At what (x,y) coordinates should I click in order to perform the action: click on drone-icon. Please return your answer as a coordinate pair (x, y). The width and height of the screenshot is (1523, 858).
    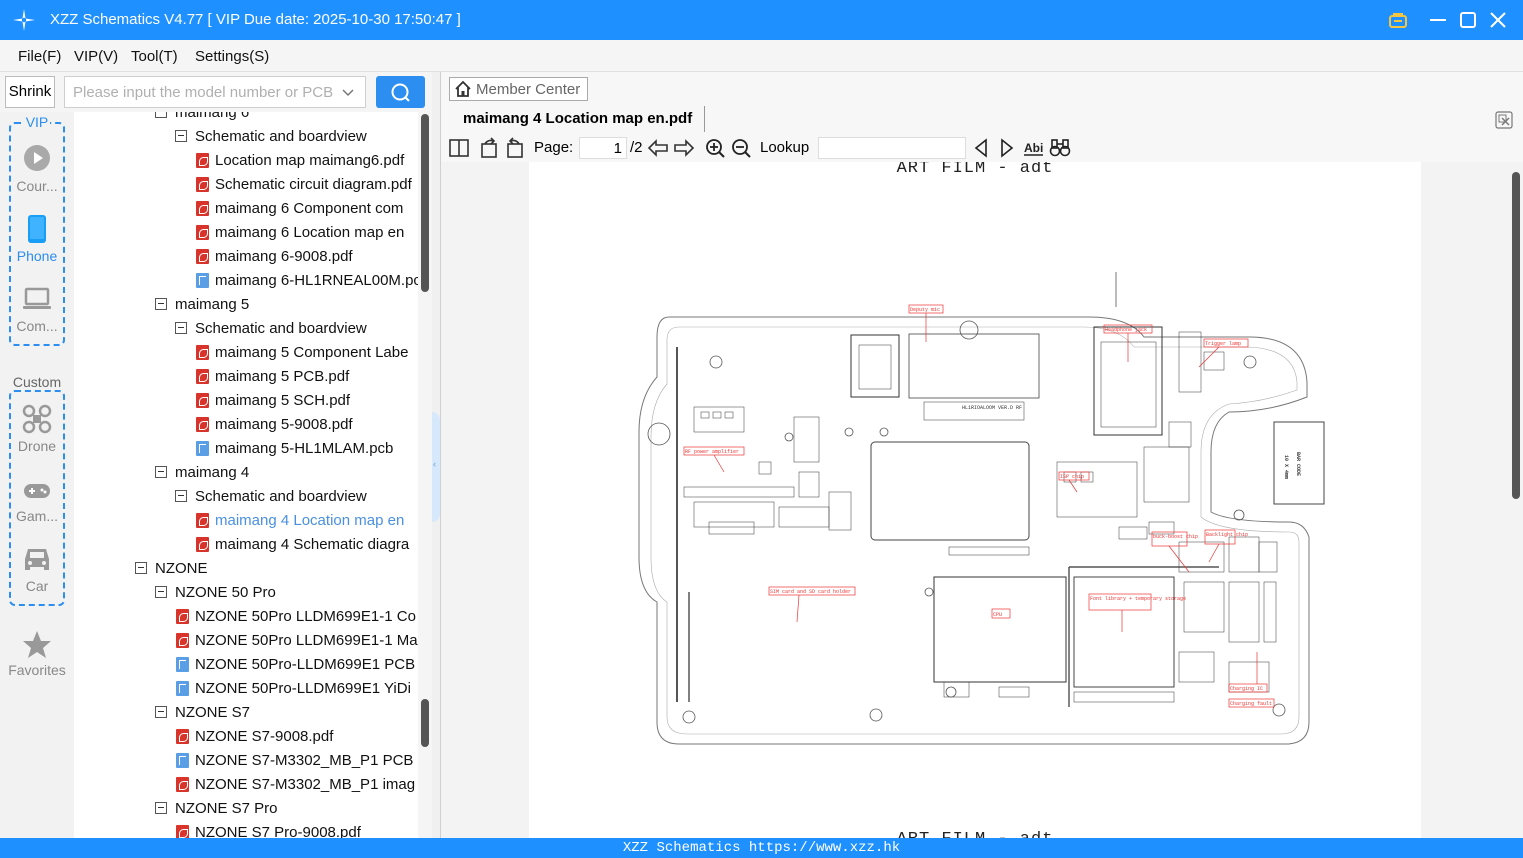
    Looking at the image, I should click on (37, 419).